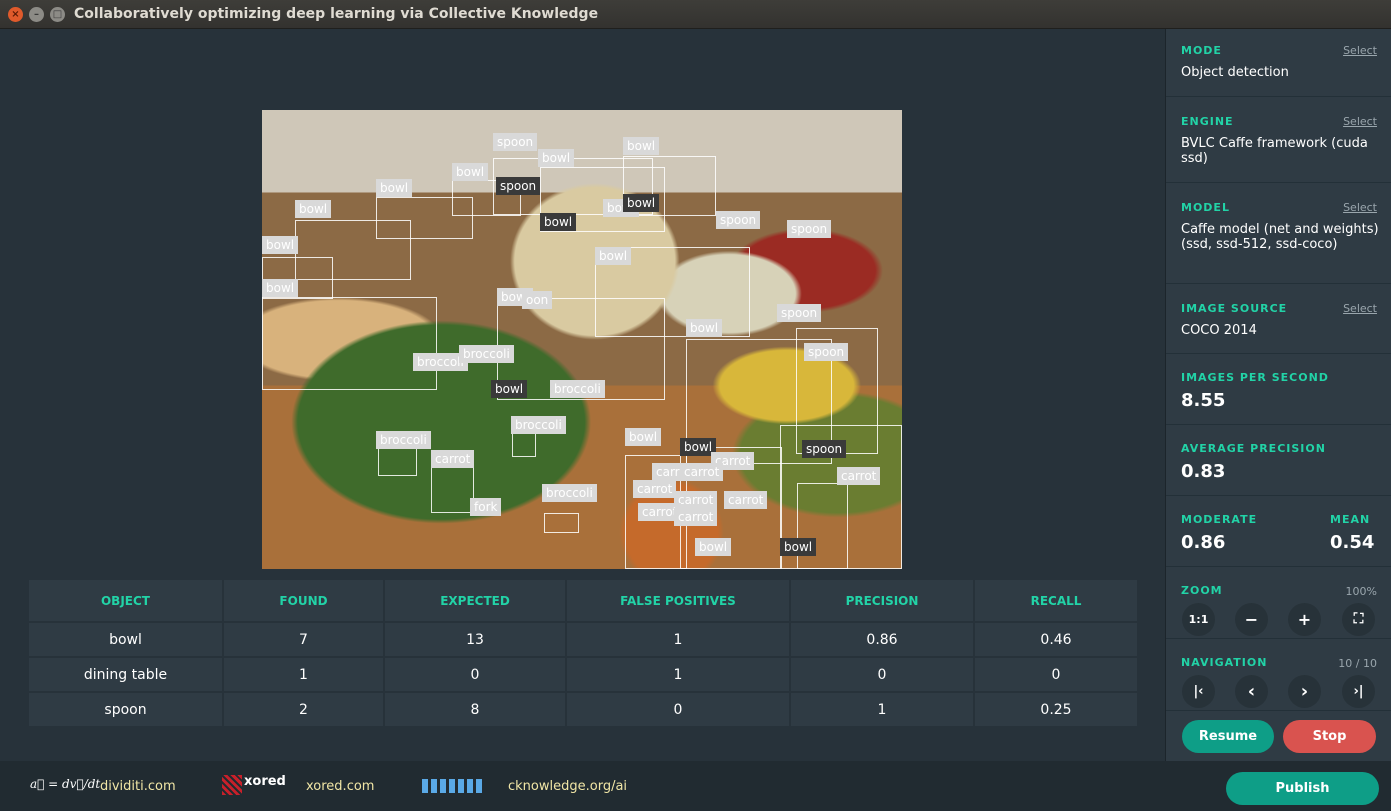  Describe the element at coordinates (303, 674) in the screenshot. I see `cell-found: 1` at that location.